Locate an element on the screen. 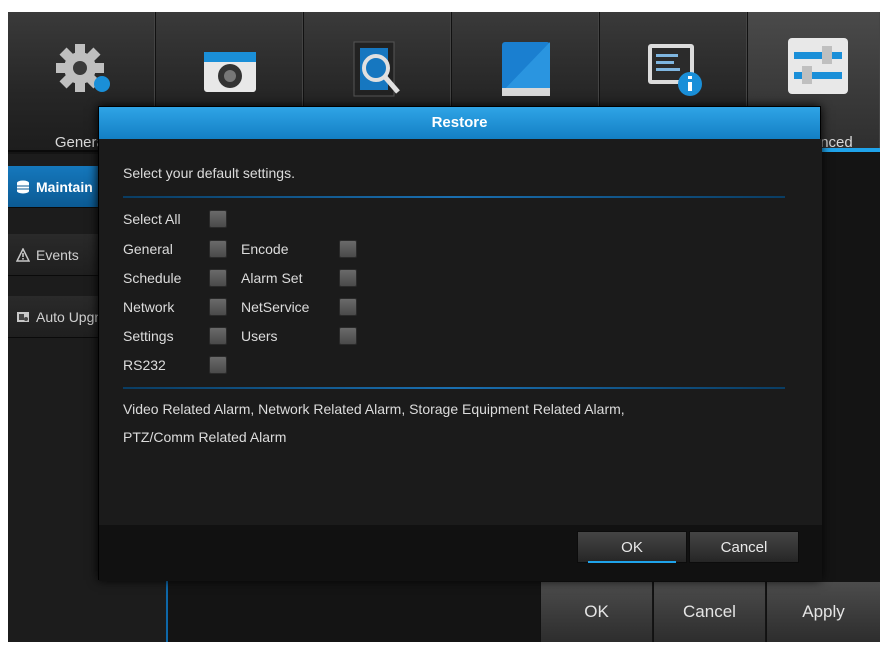 Image resolution: width=883 pixels, height=645 pixels. dialog-ok-button: OK is located at coordinates (632, 547).